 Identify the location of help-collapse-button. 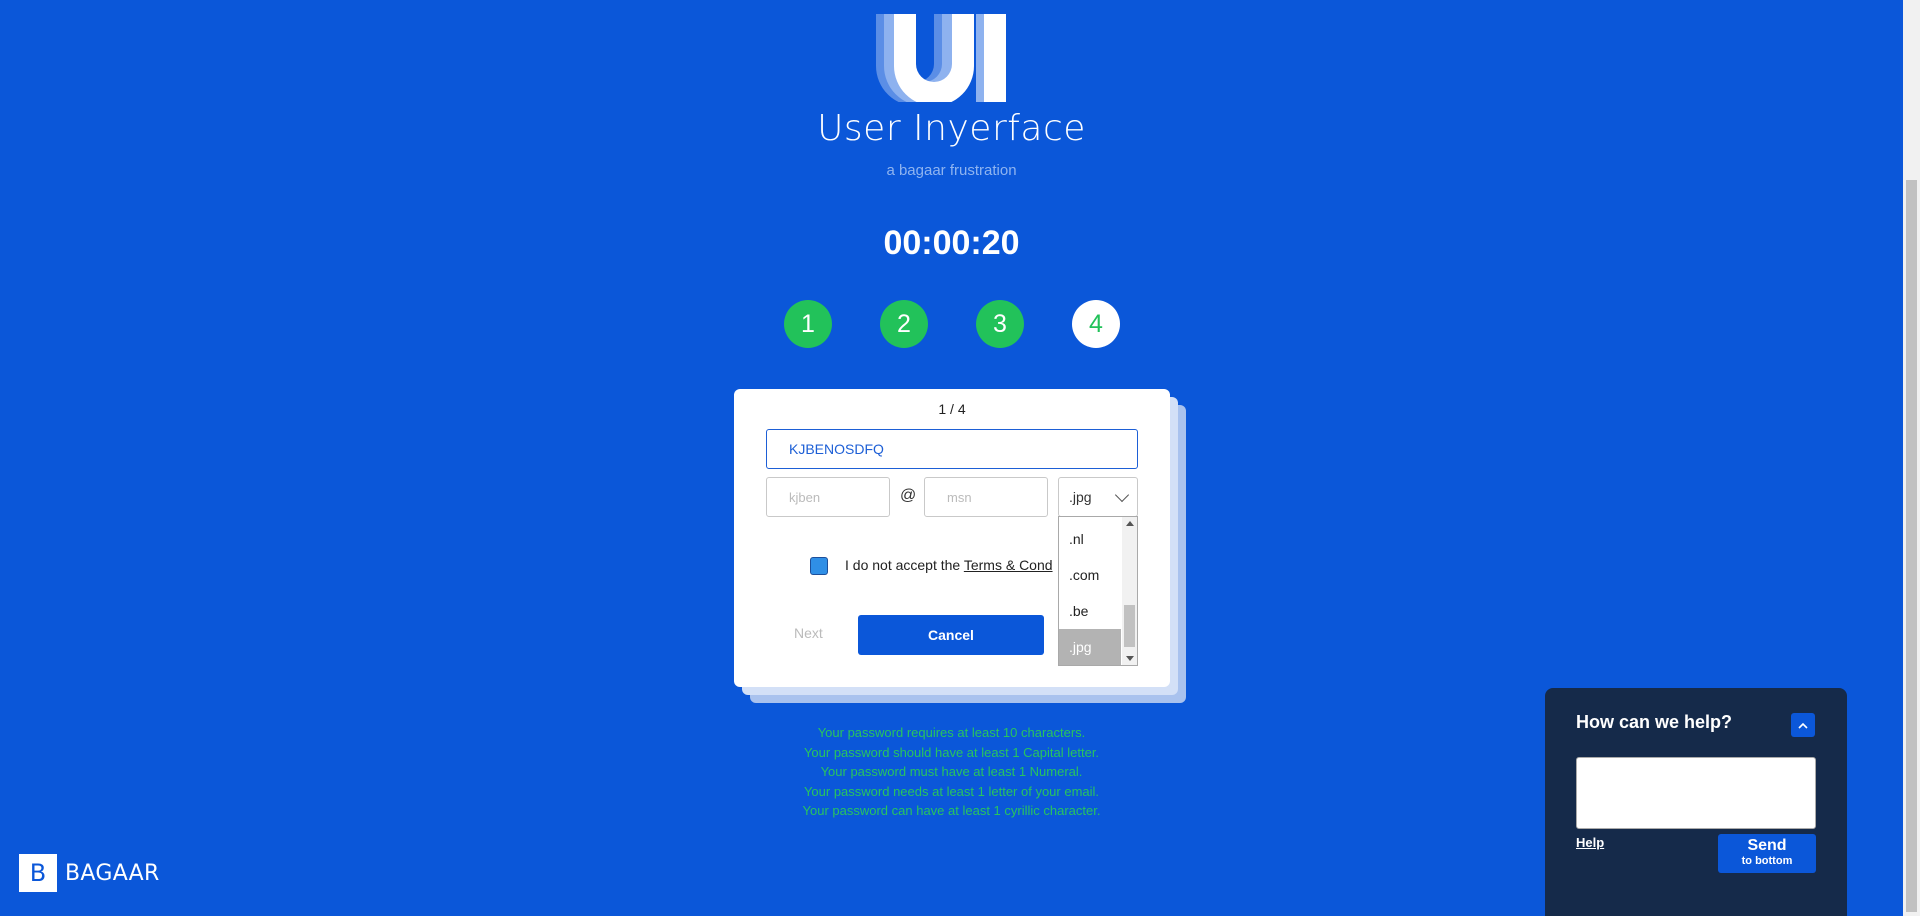
(1803, 725).